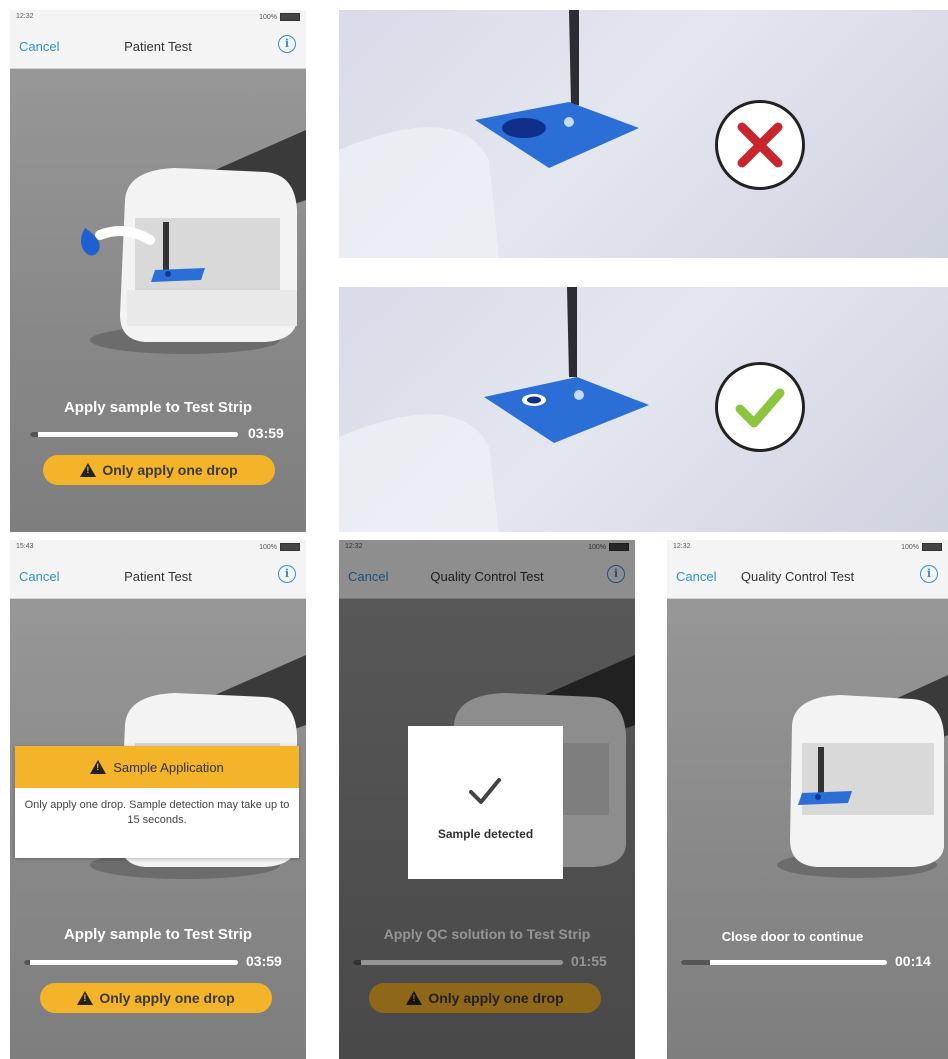  I want to click on cross-icon, so click(760, 145).